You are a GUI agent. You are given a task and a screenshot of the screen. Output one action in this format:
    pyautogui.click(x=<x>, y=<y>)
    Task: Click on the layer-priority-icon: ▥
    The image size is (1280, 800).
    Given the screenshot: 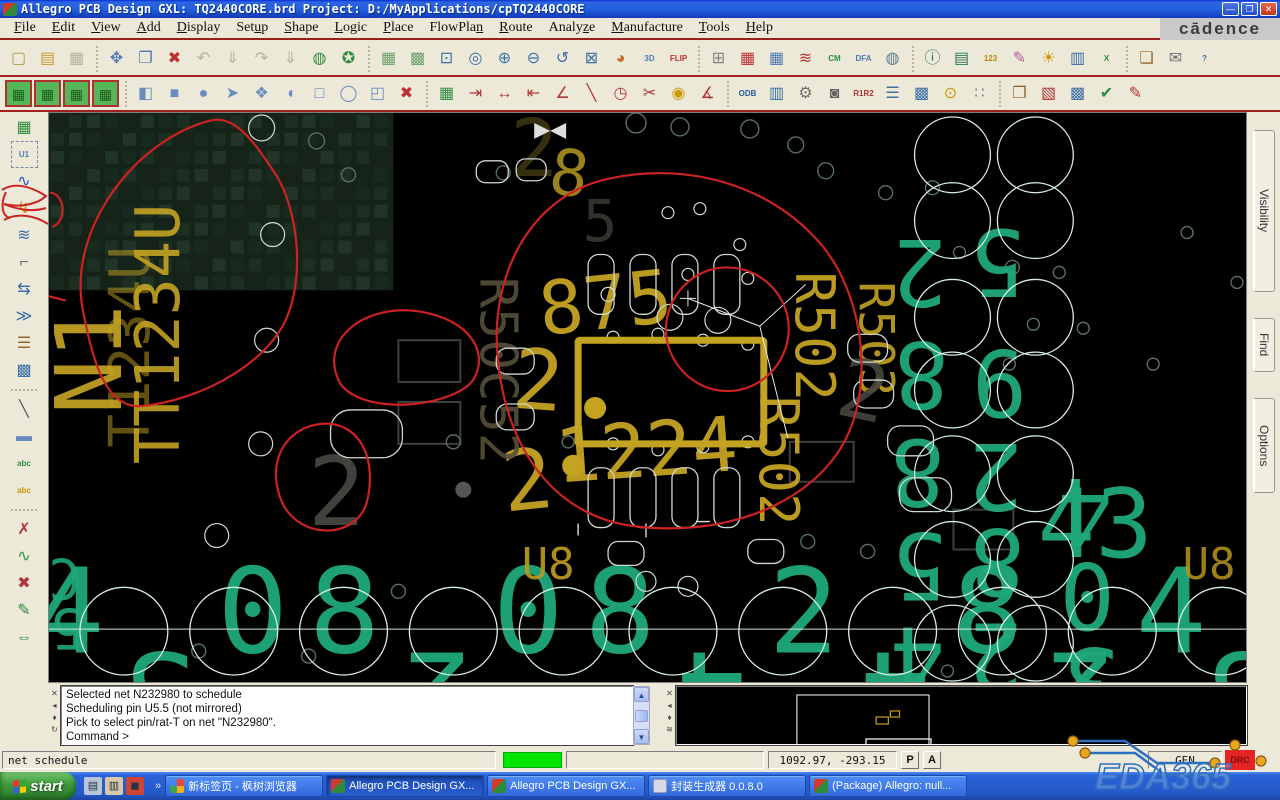 What is the action you would take?
    pyautogui.click(x=1077, y=58)
    